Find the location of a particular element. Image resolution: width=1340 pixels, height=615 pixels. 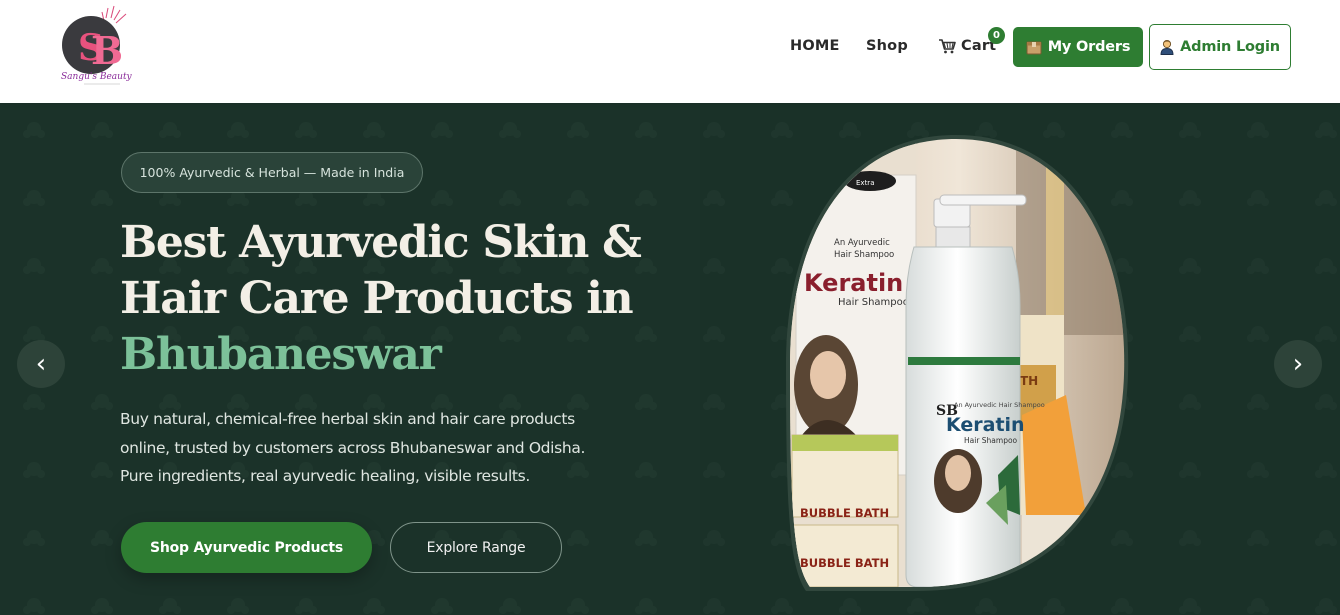

carousel-prev-button: ‹ is located at coordinates (41, 364).